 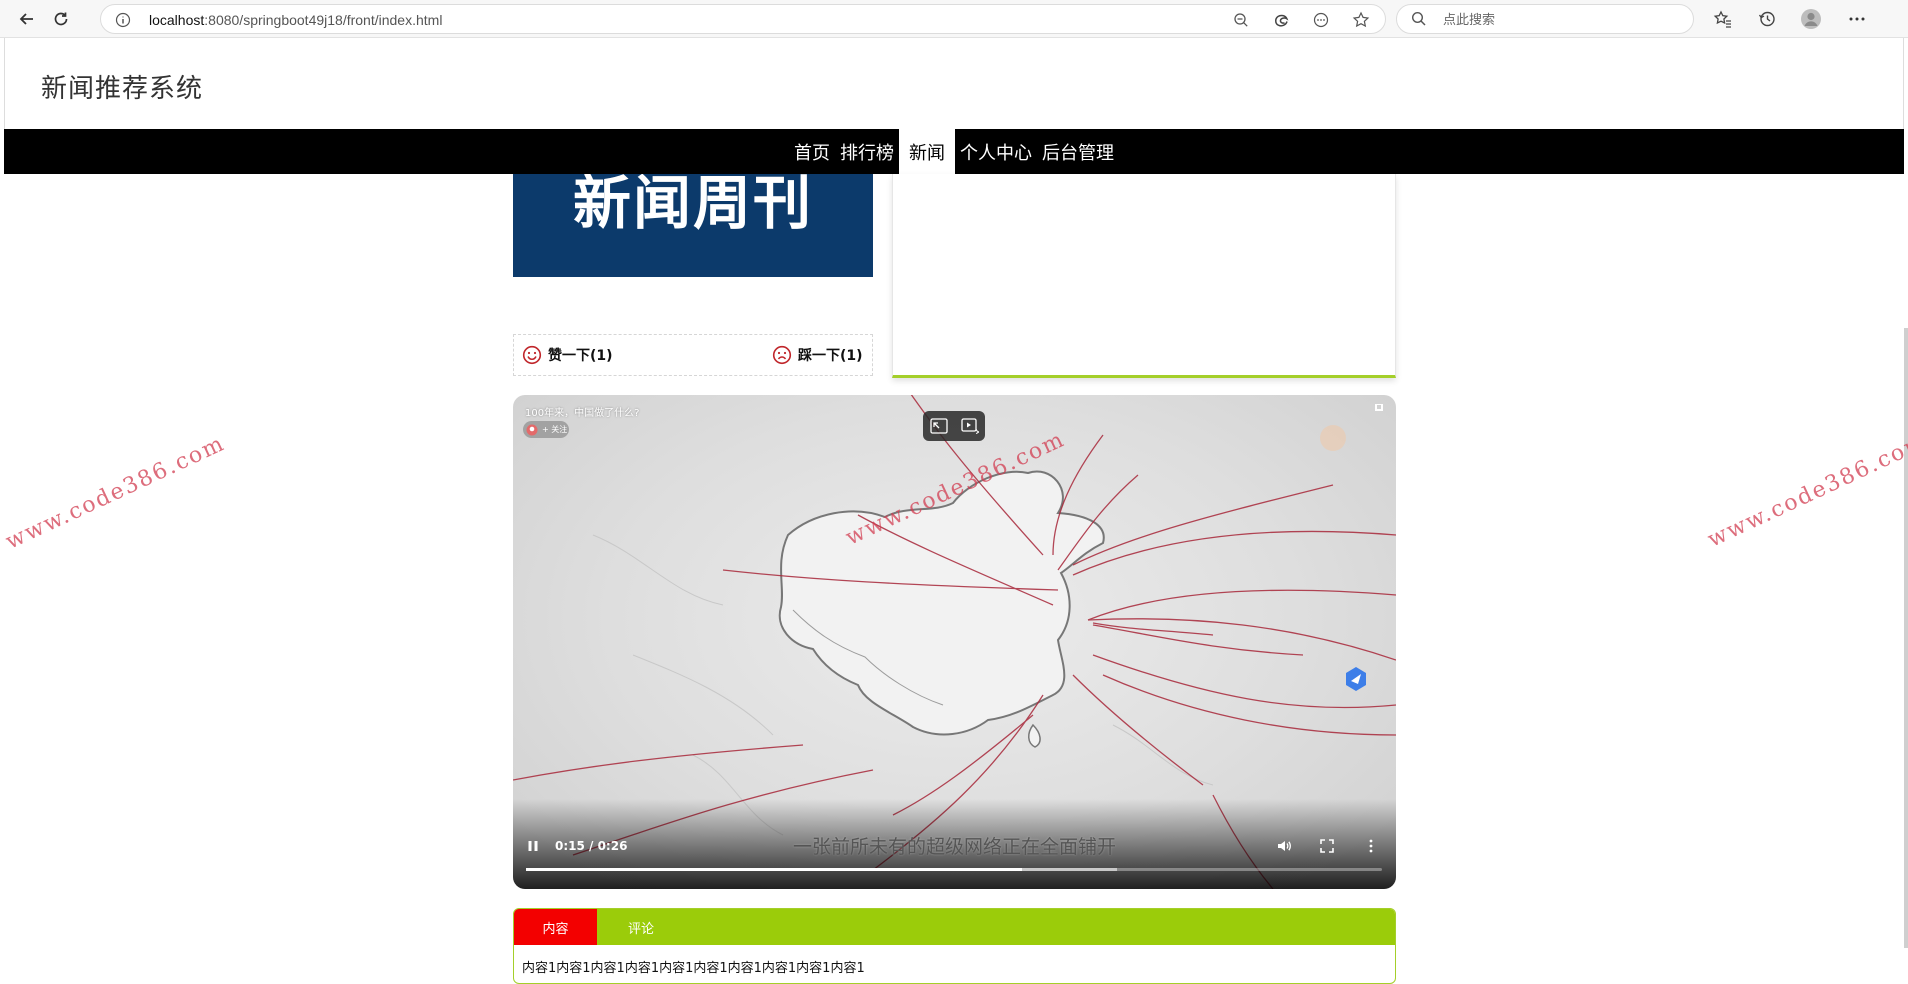 What do you see at coordinates (591, 846) in the screenshot?
I see `video-time: 0:15 / 0:26` at bounding box center [591, 846].